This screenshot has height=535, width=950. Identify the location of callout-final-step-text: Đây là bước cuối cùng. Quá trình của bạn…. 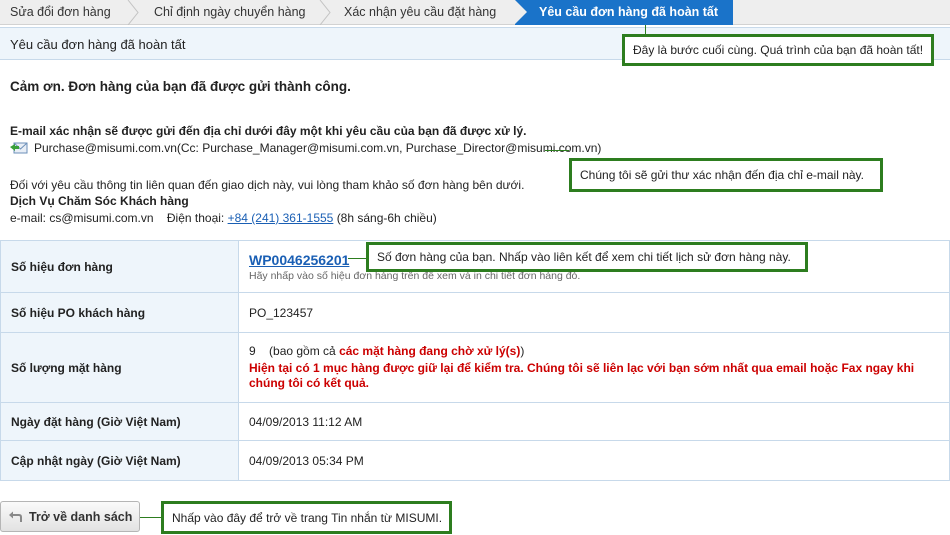
(778, 50).